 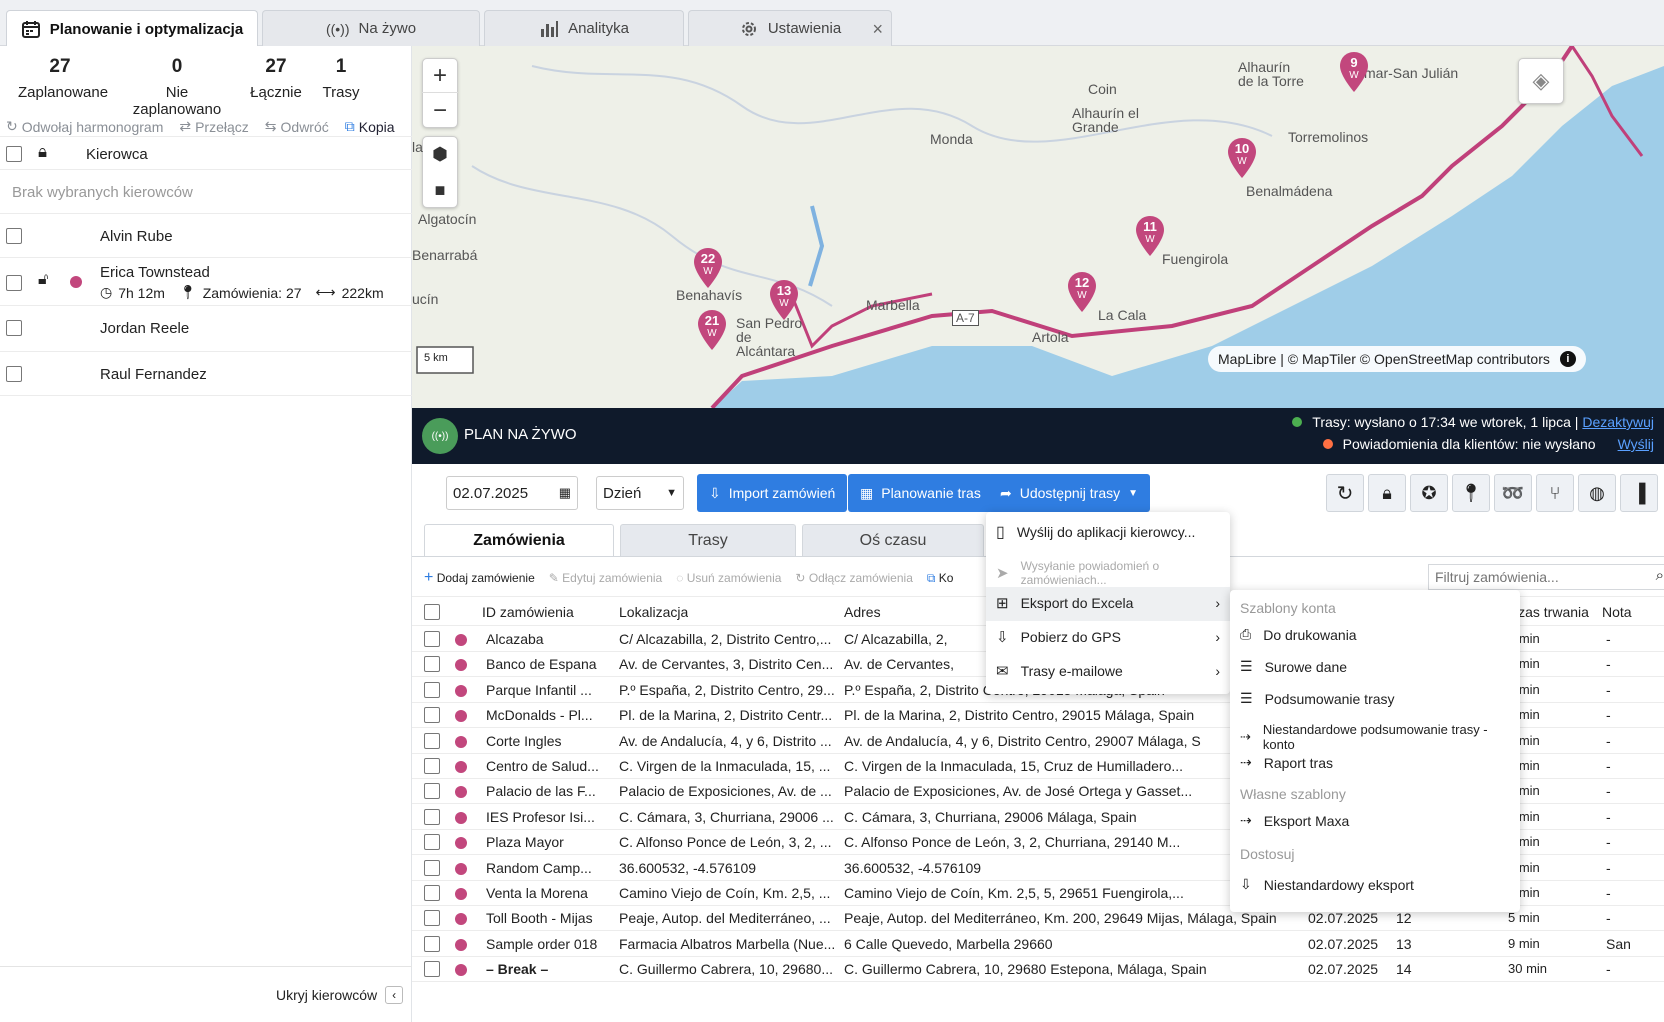 I want to click on tab-orders: Zamówienia, so click(x=519, y=540).